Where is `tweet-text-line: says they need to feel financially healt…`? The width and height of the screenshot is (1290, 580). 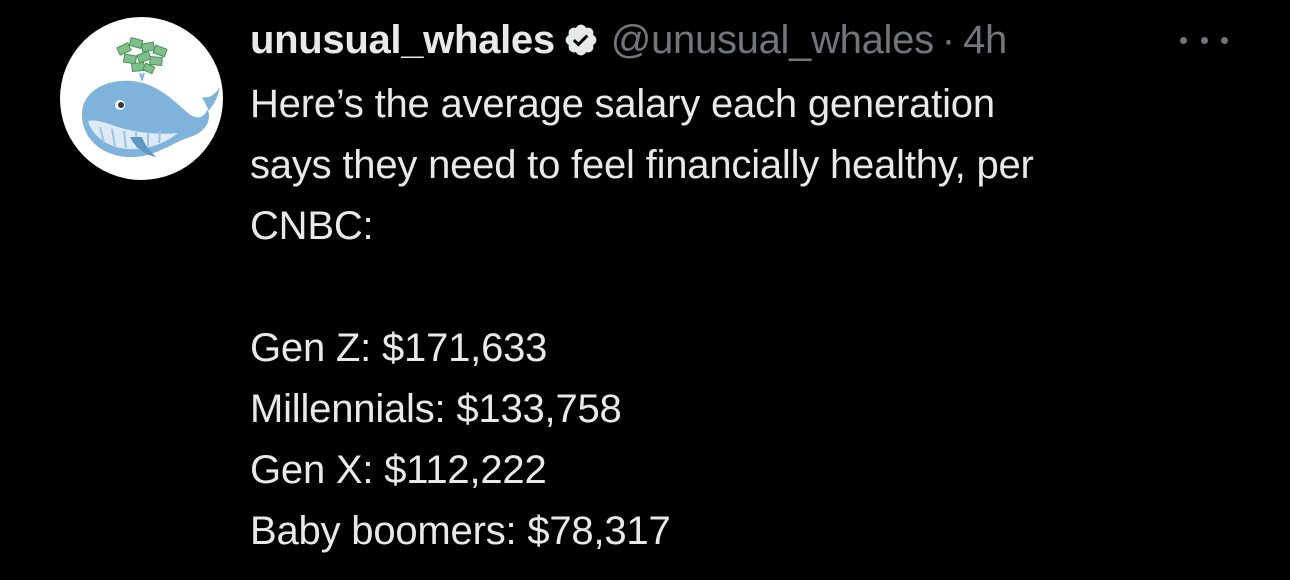
tweet-text-line: says they need to feel financially healt… is located at coordinates (642, 165).